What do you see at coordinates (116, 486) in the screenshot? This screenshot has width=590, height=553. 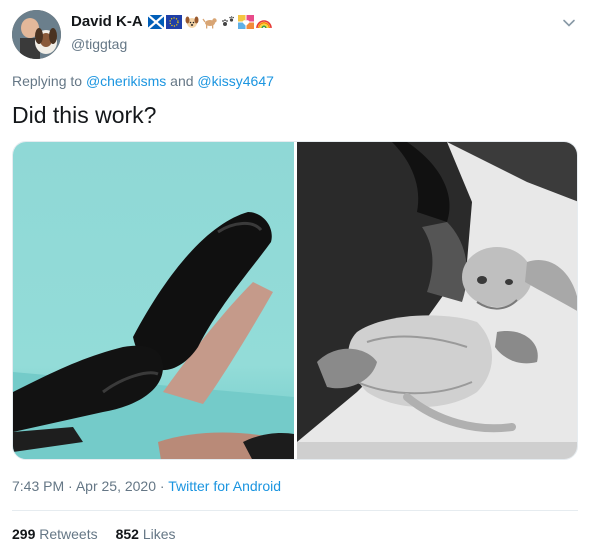 I see `tweet-date: Apr 25, 2020` at bounding box center [116, 486].